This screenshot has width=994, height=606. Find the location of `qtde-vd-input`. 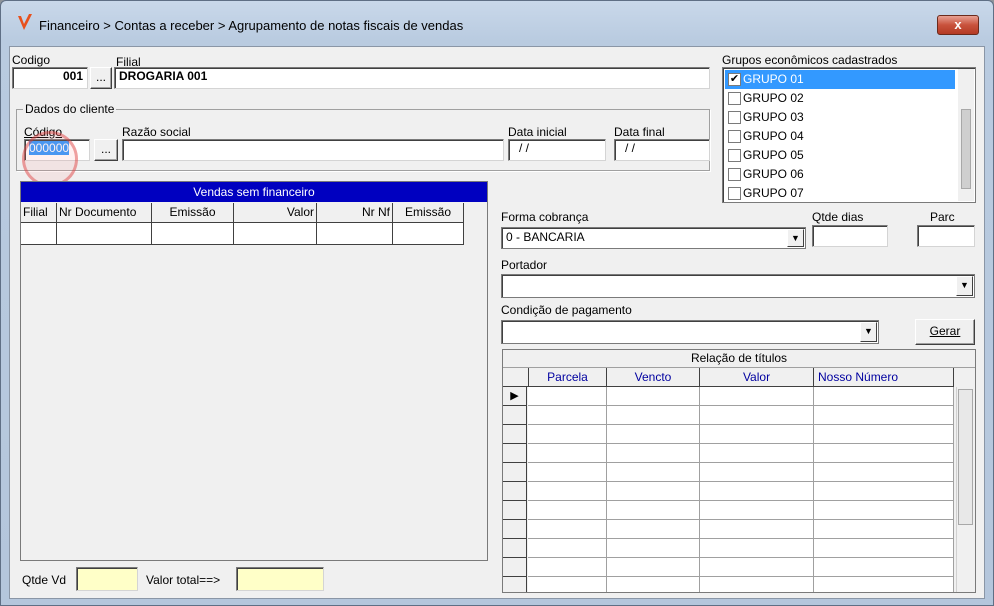

qtde-vd-input is located at coordinates (107, 579).